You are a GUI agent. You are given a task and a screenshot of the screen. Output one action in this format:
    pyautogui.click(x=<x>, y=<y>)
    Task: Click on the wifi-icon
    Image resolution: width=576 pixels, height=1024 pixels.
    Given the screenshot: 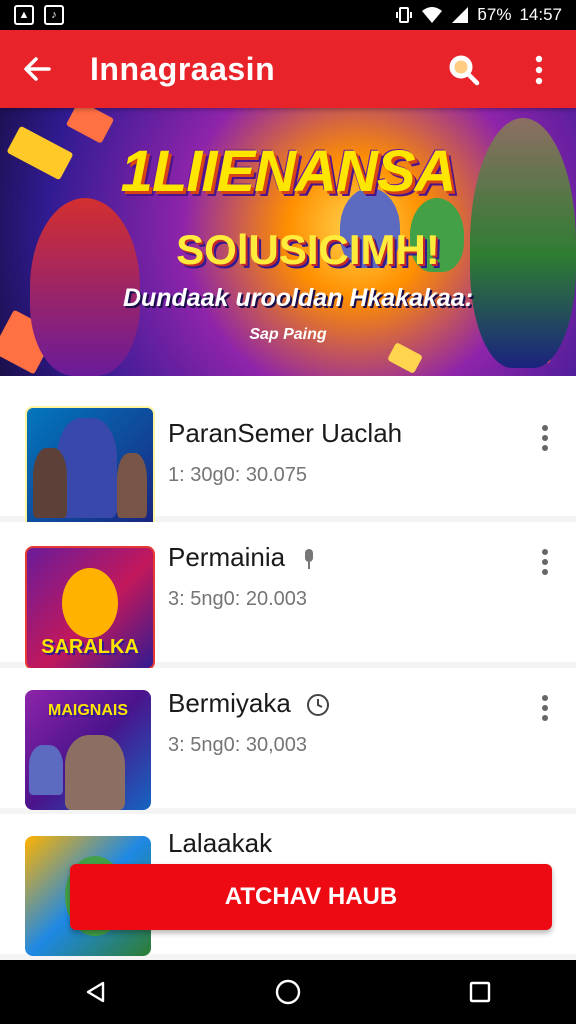 What is the action you would take?
    pyautogui.click(x=432, y=15)
    